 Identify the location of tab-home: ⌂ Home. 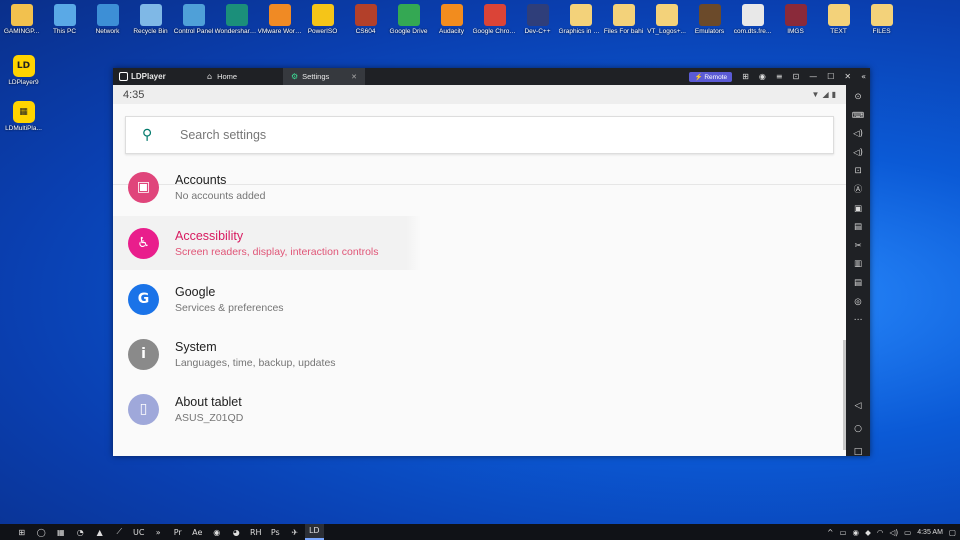
(241, 76).